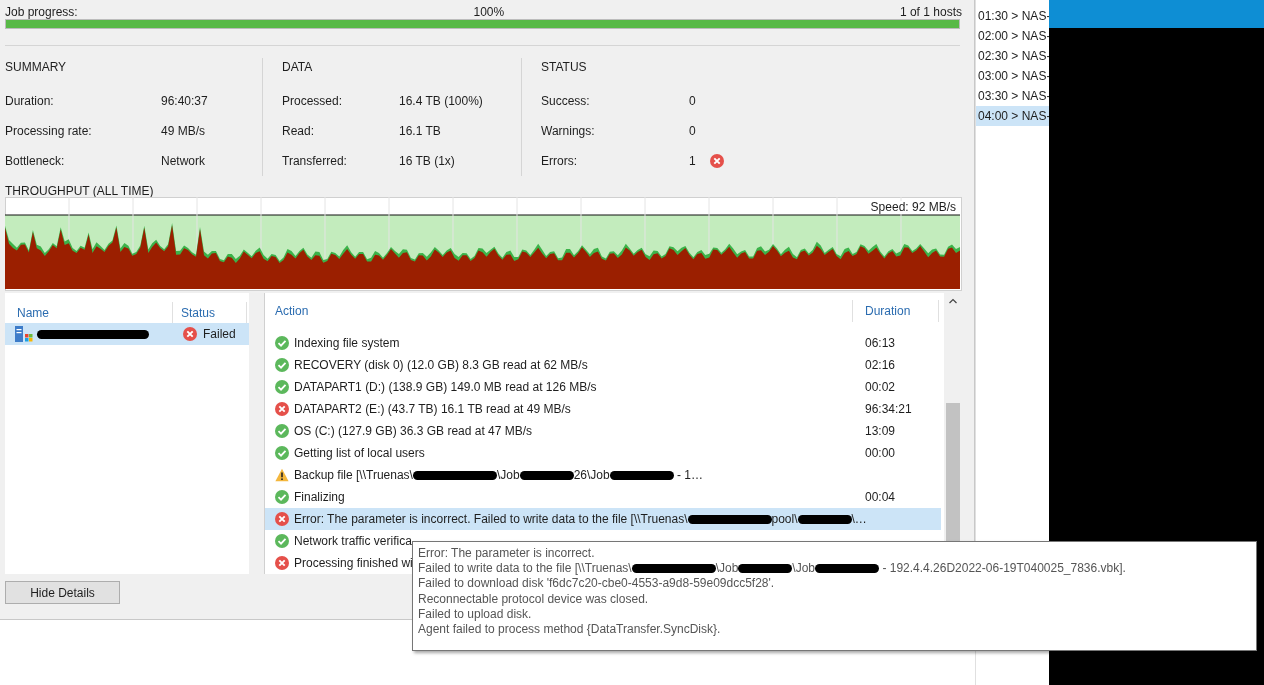  I want to click on field-value: Network, so click(183, 161).